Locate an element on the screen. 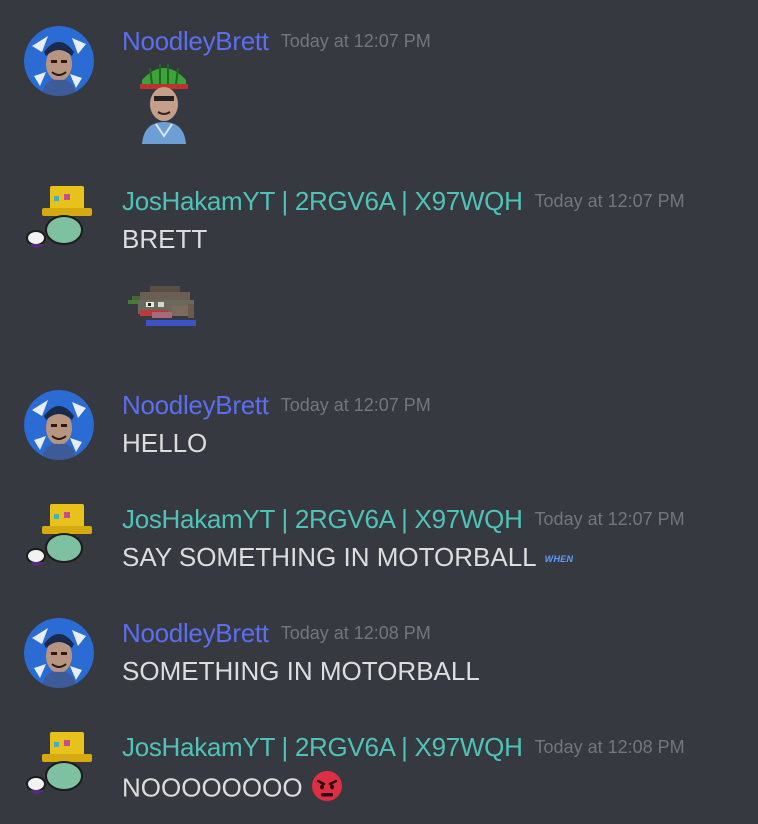 This screenshot has height=824, width=758. message-text: NOOOOOOOO is located at coordinates (212, 787).